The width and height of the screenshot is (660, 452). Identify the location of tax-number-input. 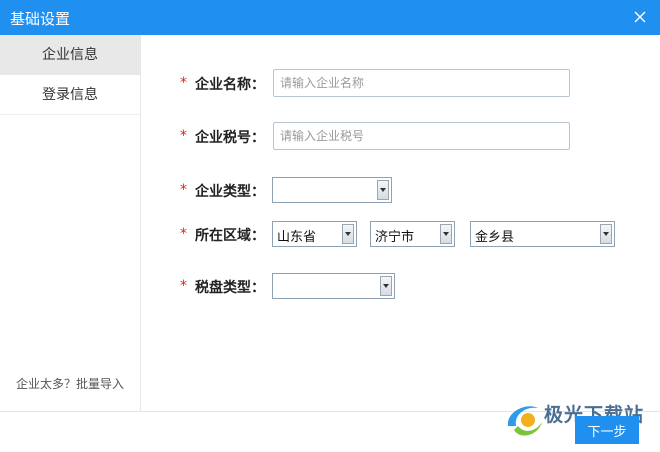
(421, 136).